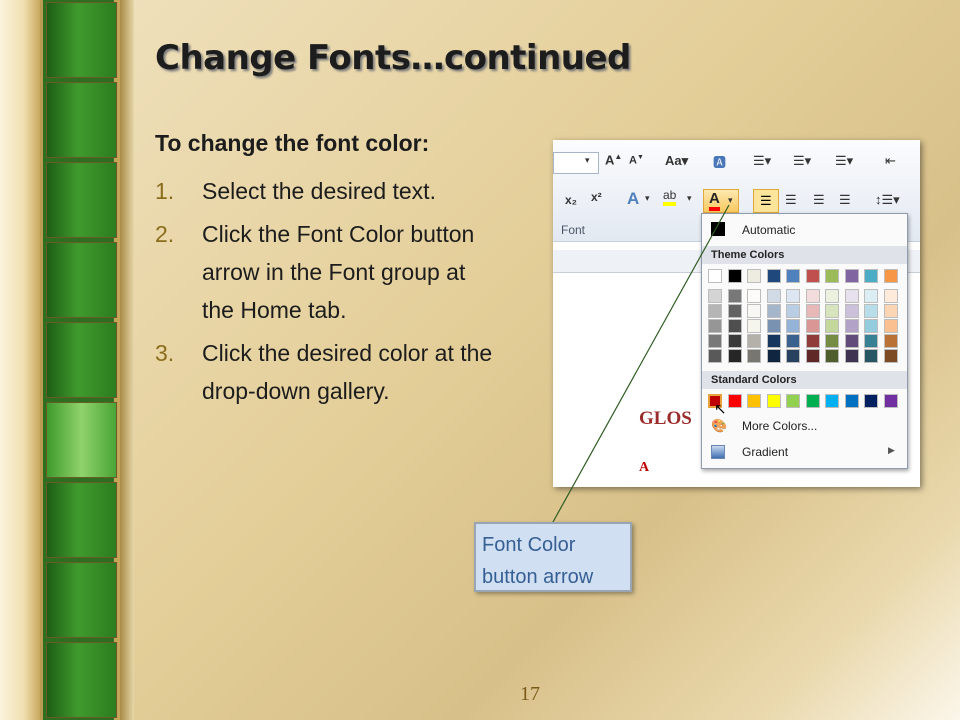  Describe the element at coordinates (530, 694) in the screenshot. I see `page-number: 17` at that location.